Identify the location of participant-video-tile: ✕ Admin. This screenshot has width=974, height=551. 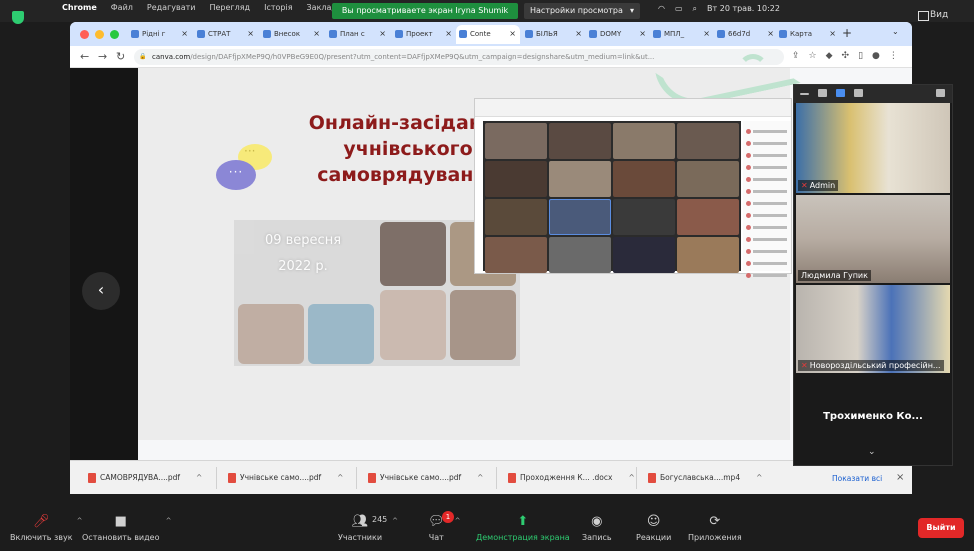
(873, 148).